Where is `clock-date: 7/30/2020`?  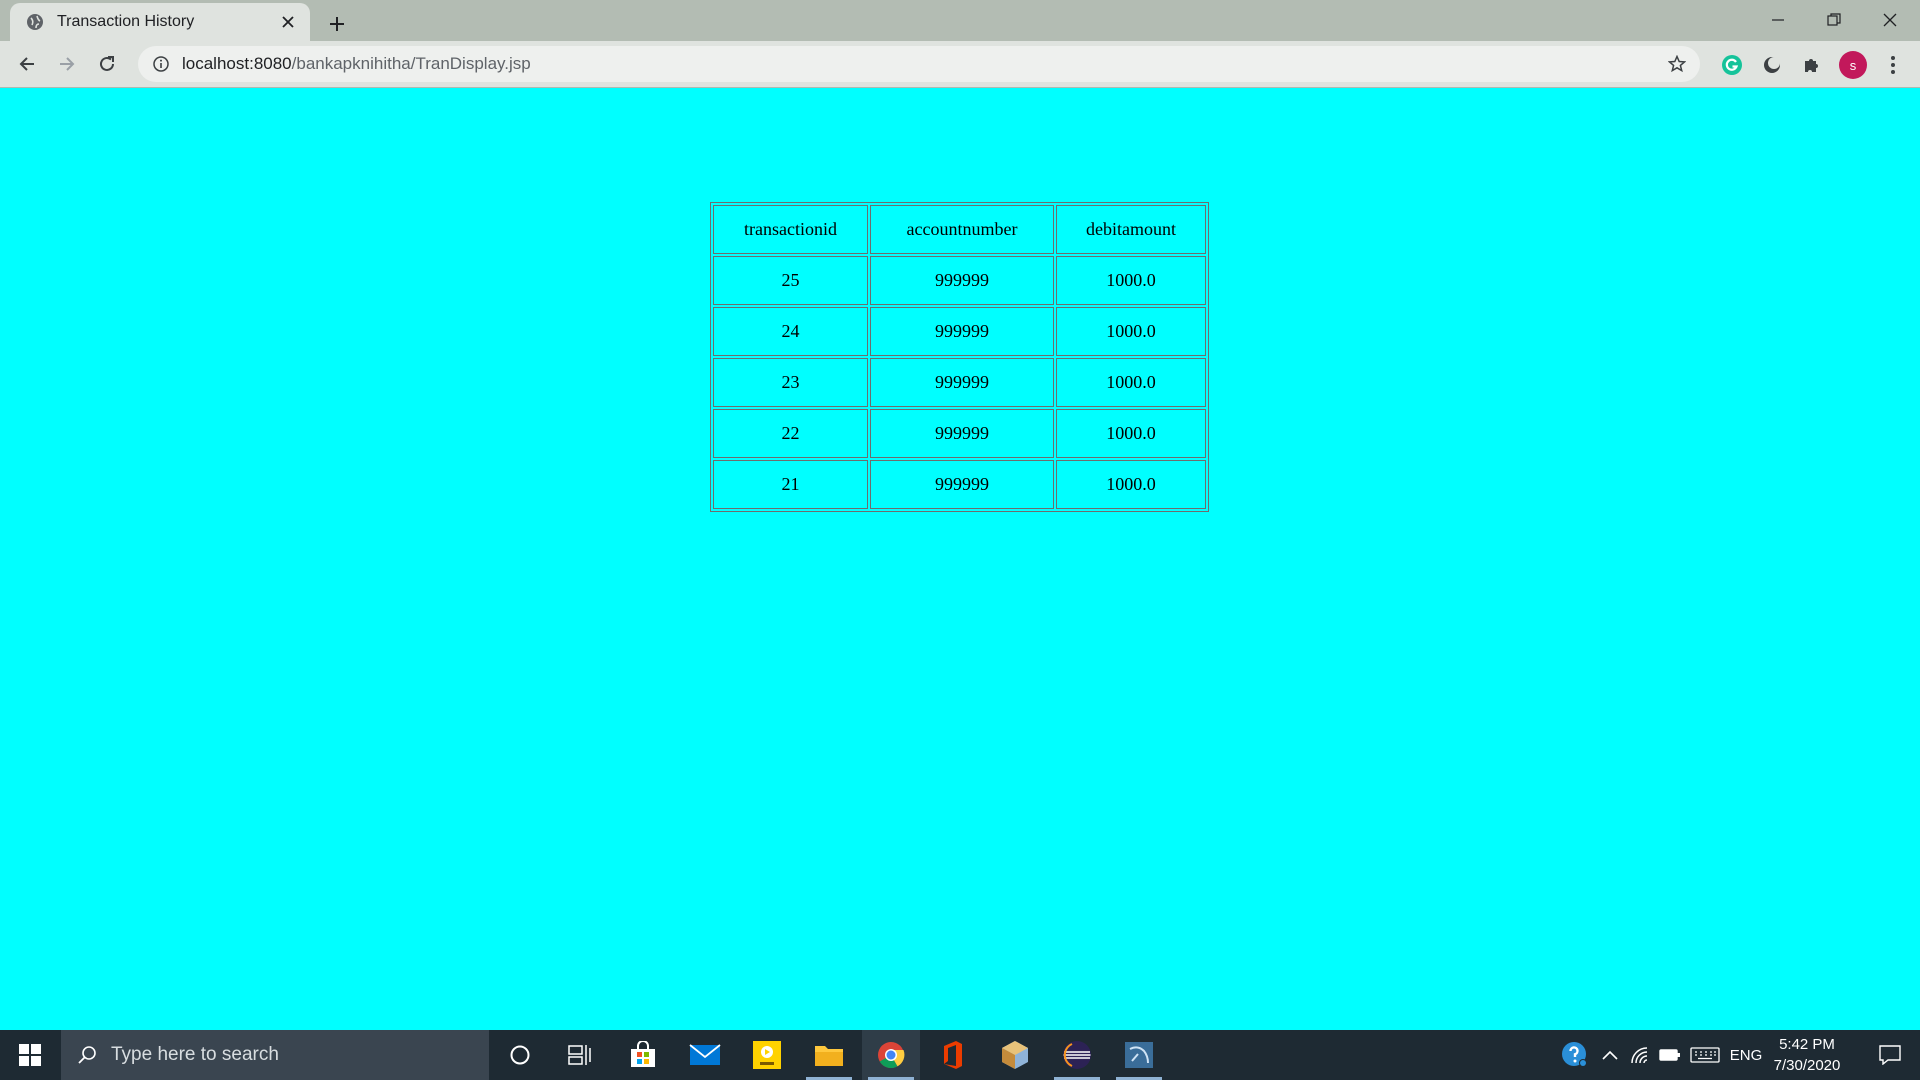 clock-date: 7/30/2020 is located at coordinates (1807, 1065).